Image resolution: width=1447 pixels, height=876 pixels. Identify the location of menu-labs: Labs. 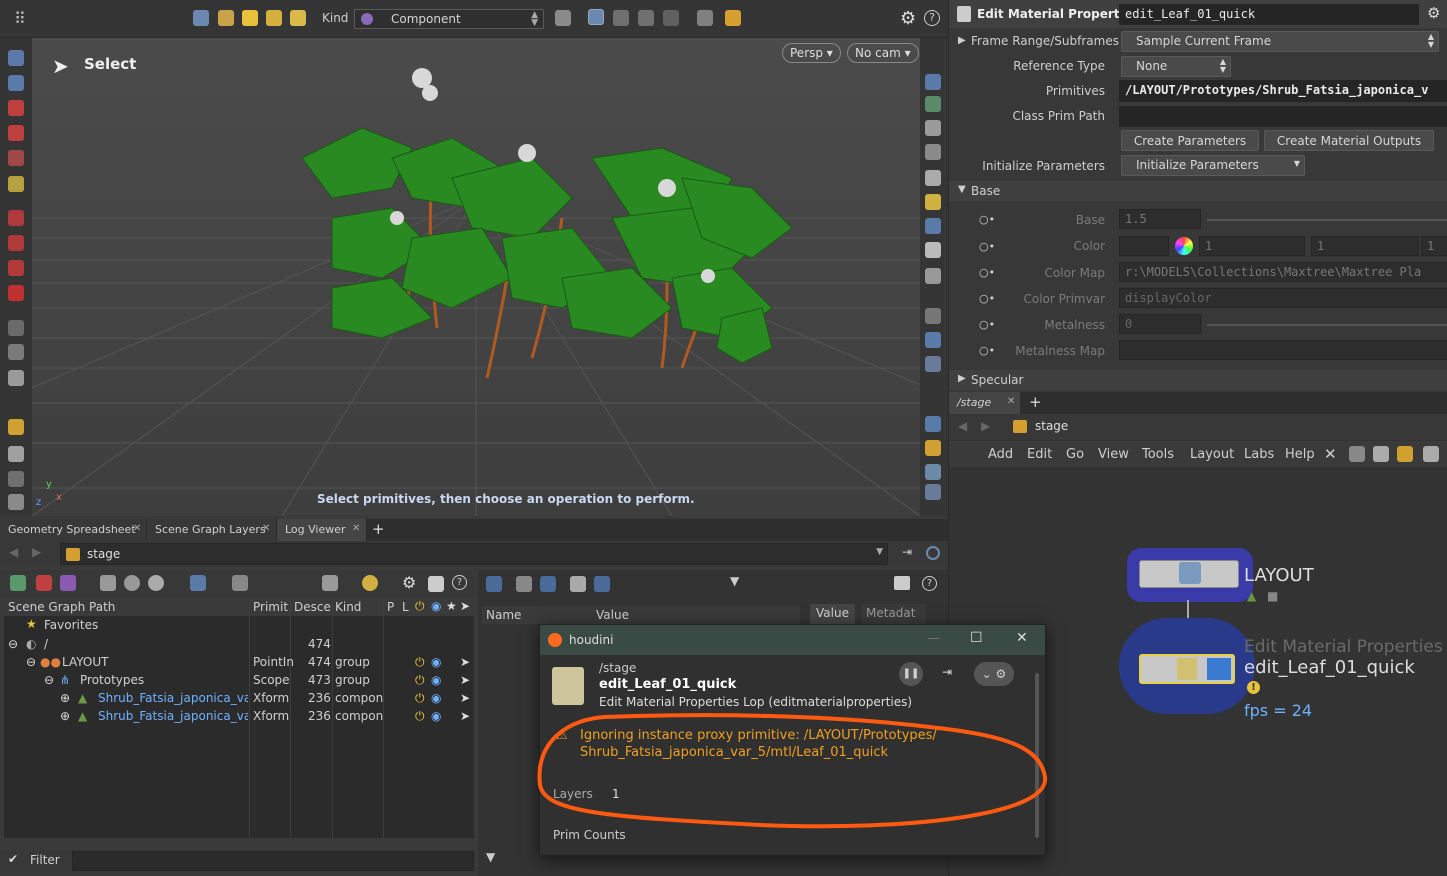
(1259, 454).